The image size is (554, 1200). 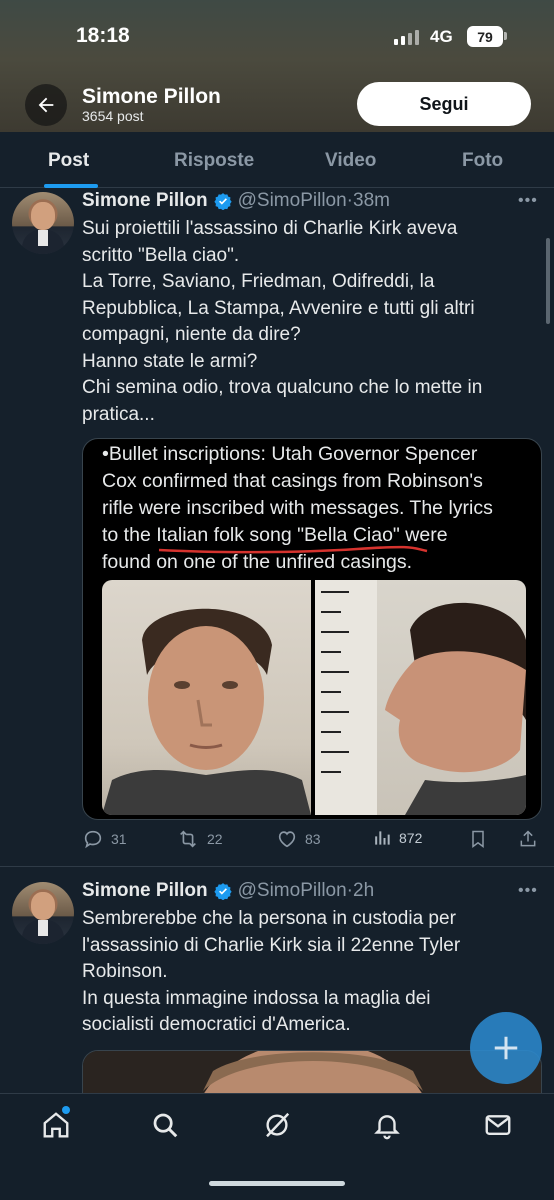 I want to click on reply-button: 31, so click(x=104, y=839).